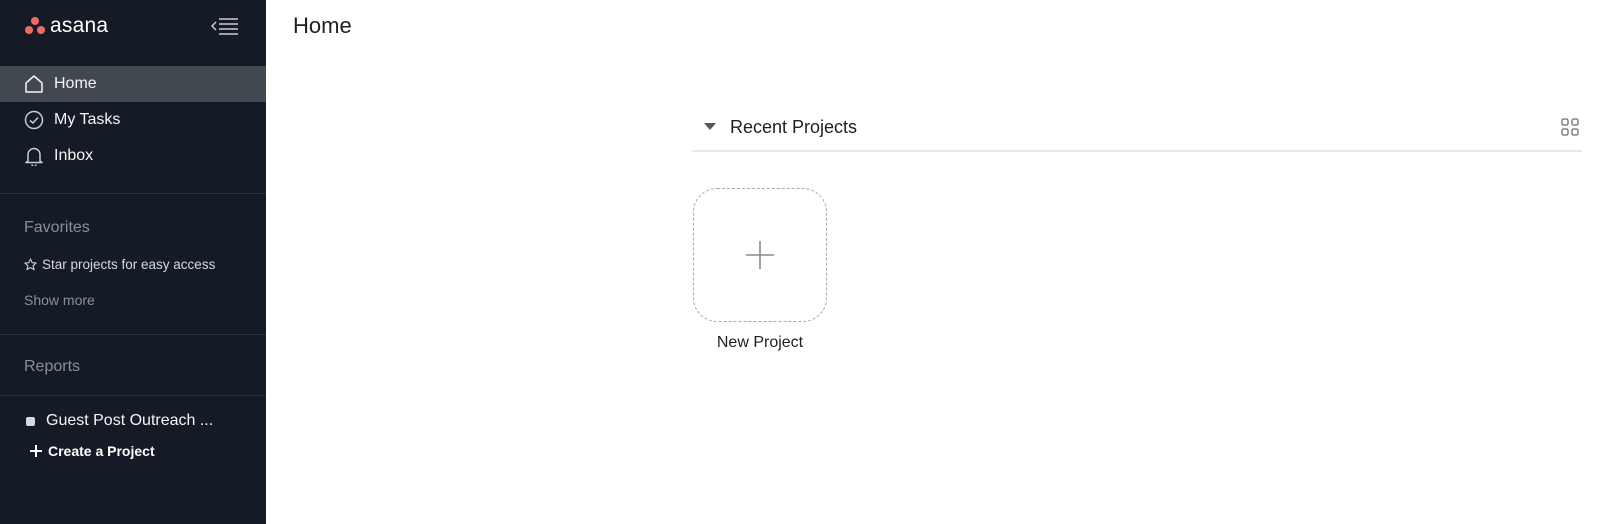 The image size is (1600, 524). What do you see at coordinates (34, 156) in the screenshot?
I see `bell-icon` at bounding box center [34, 156].